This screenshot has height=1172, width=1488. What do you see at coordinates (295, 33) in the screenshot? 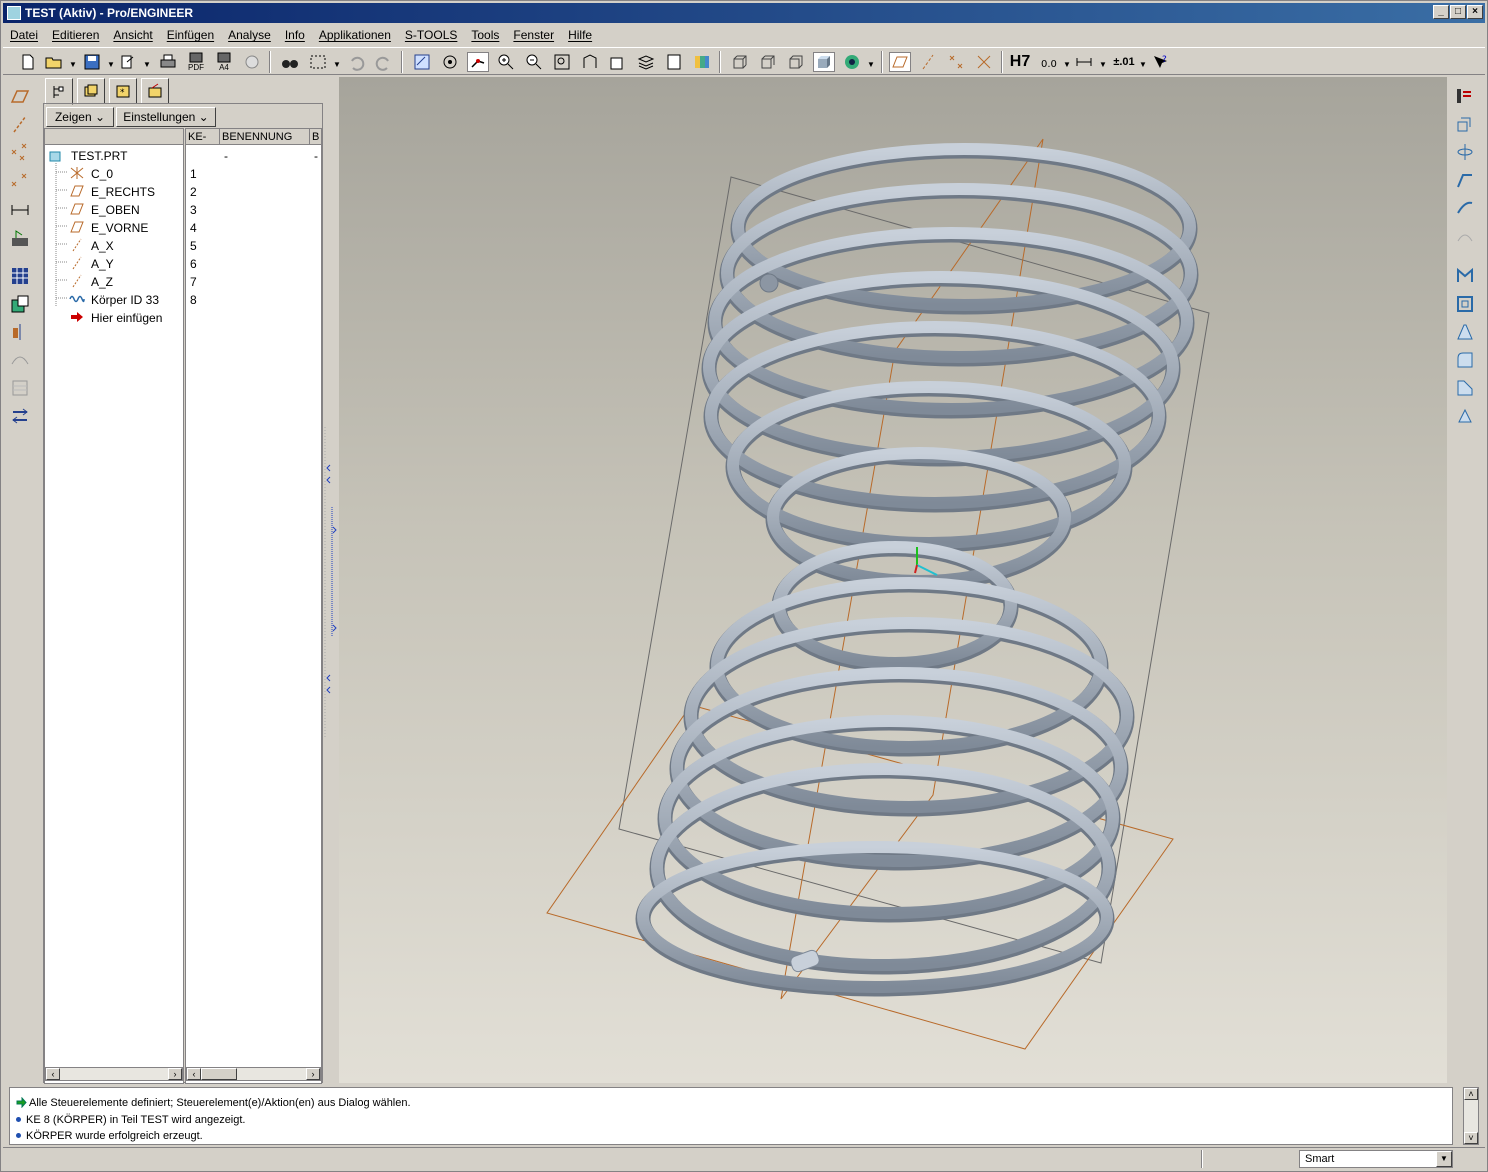
I see `menu-info: Info` at bounding box center [295, 33].